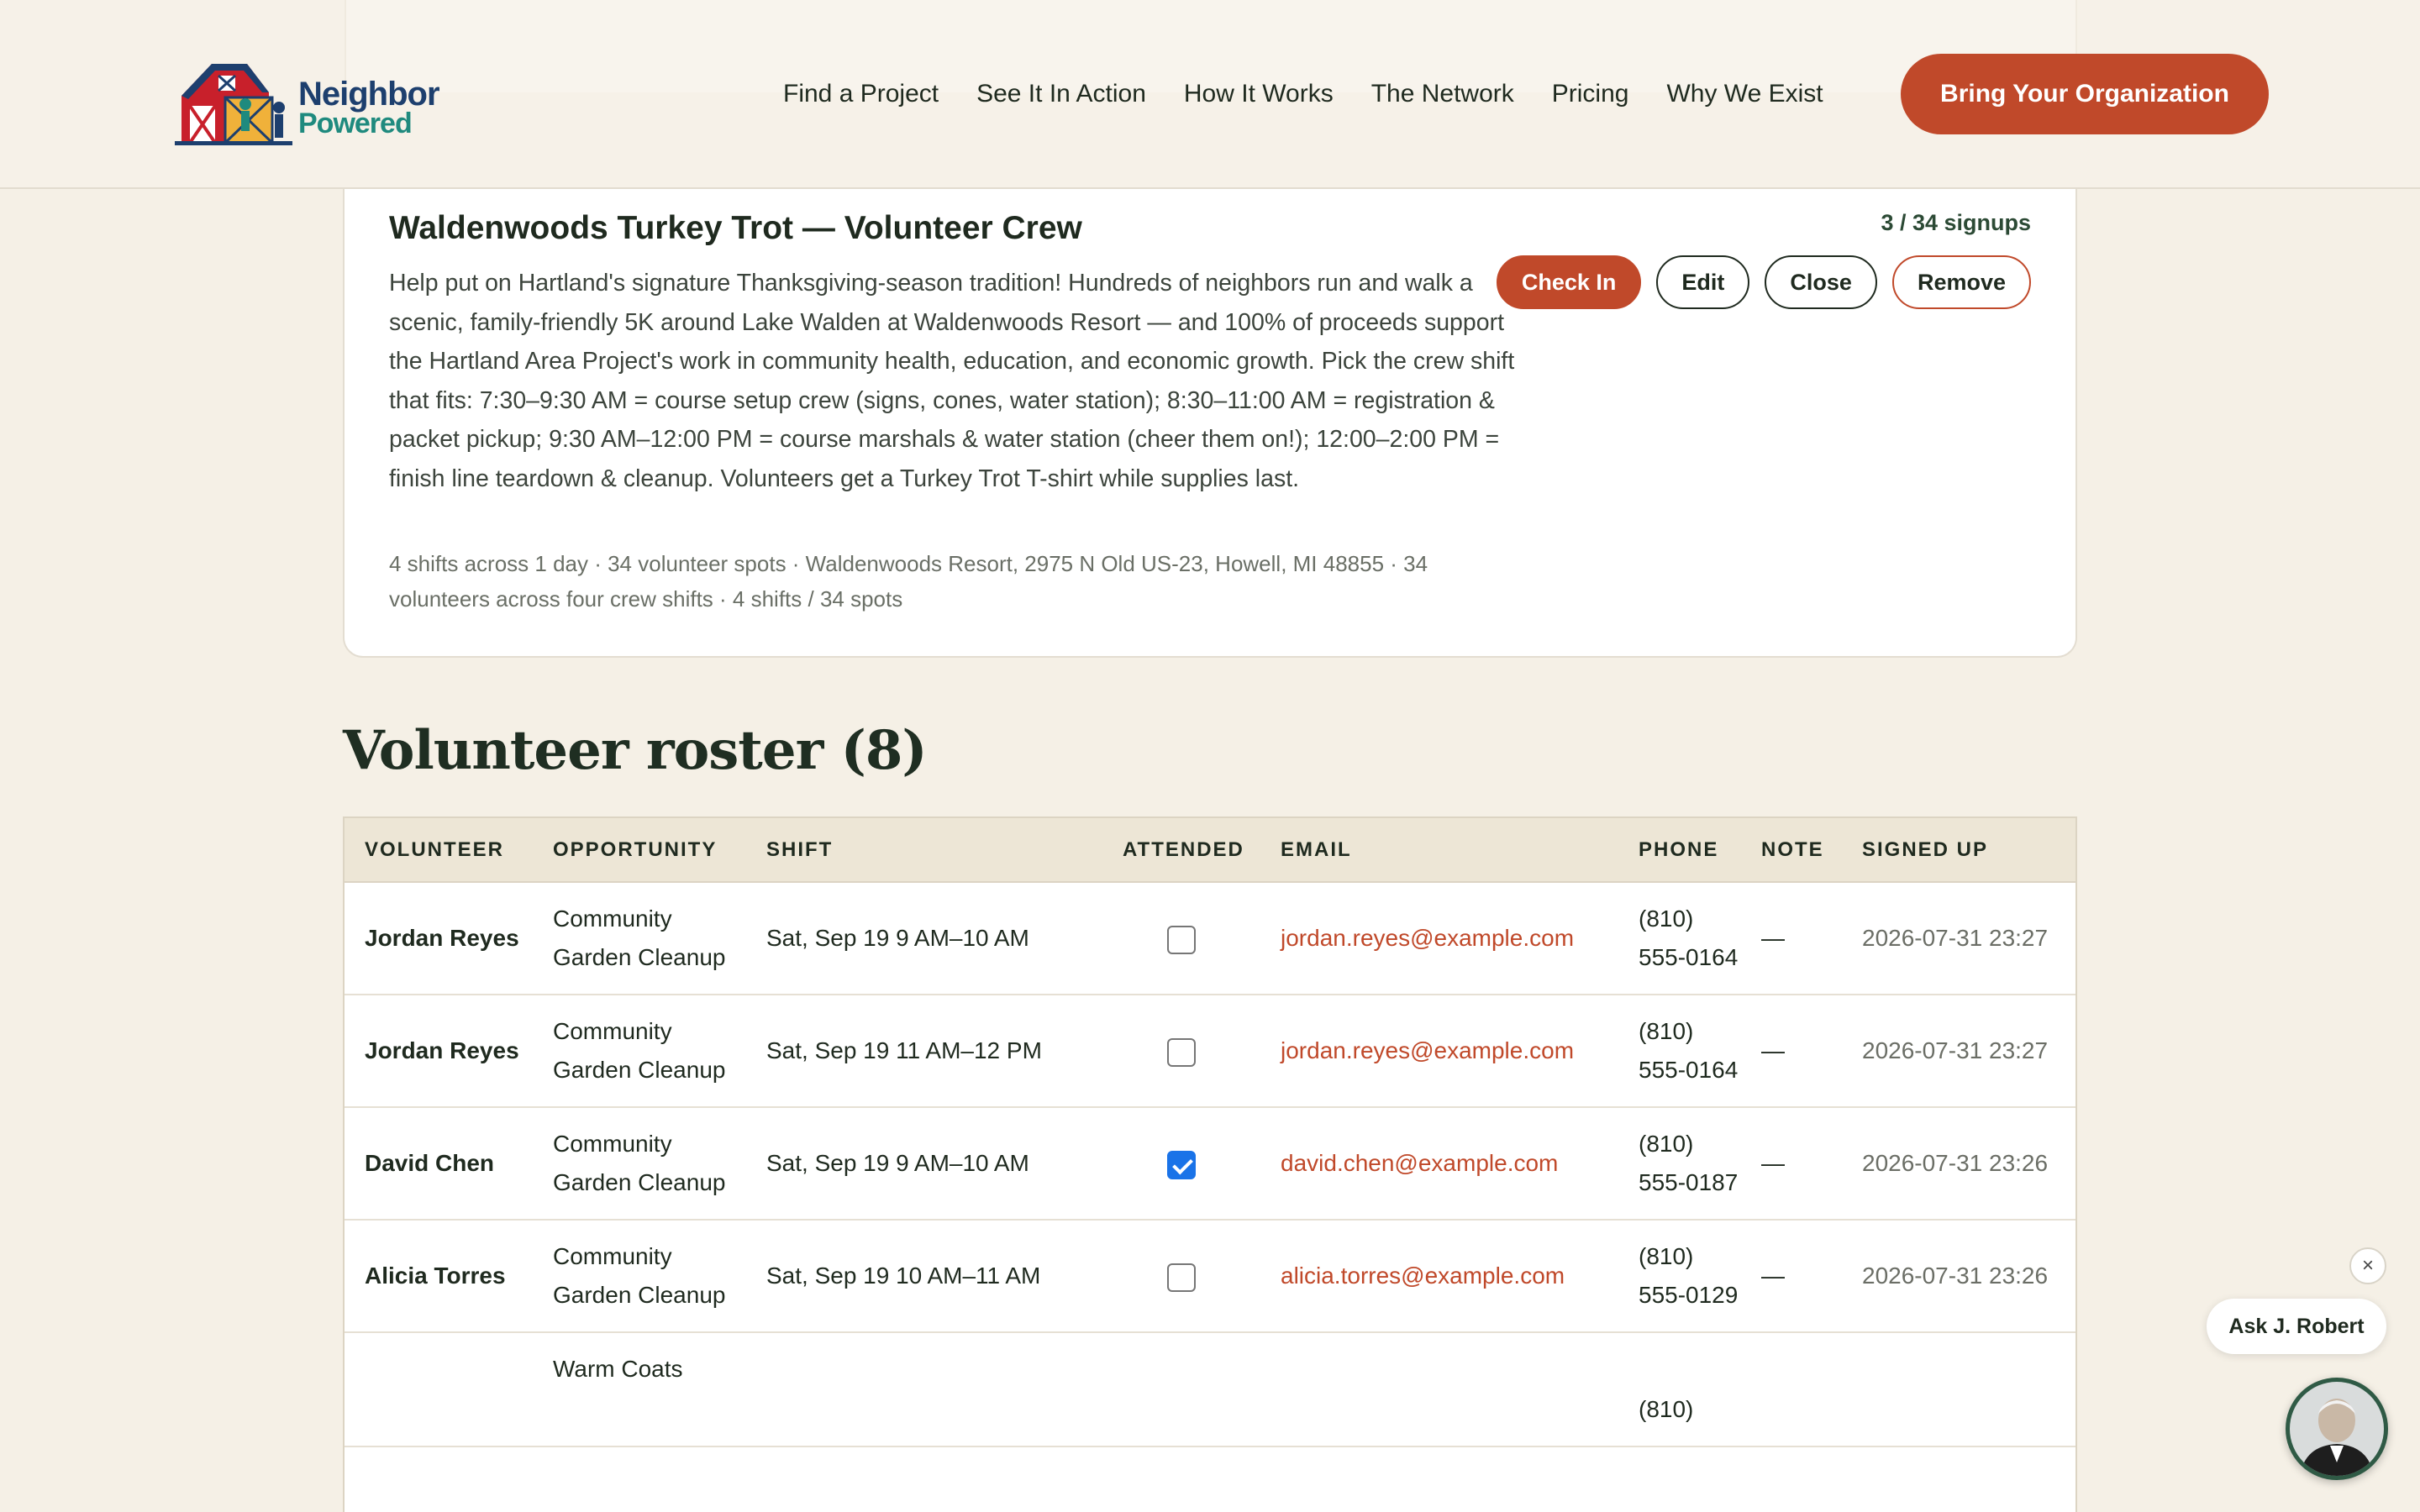  What do you see at coordinates (439, 850) in the screenshot?
I see `col-volunteer: VOLUNTEER` at bounding box center [439, 850].